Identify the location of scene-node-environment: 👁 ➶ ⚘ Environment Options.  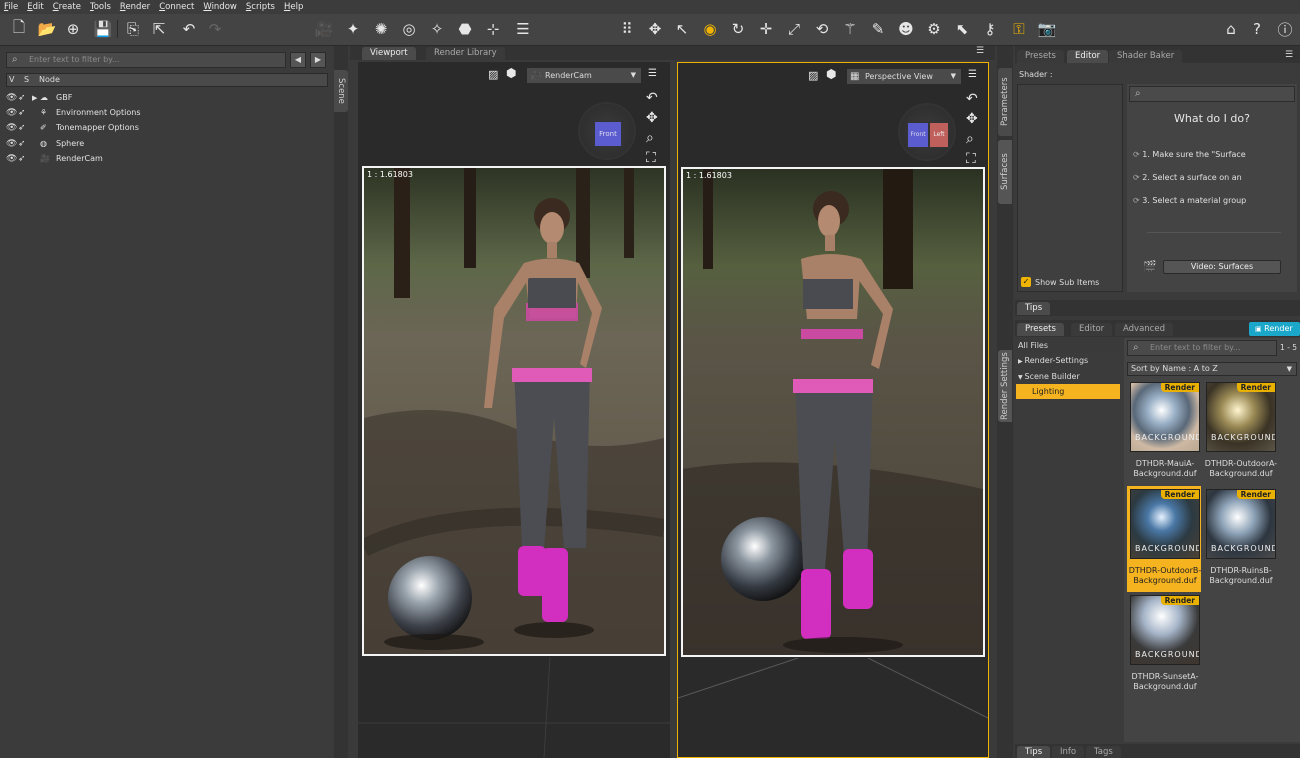
(73, 112).